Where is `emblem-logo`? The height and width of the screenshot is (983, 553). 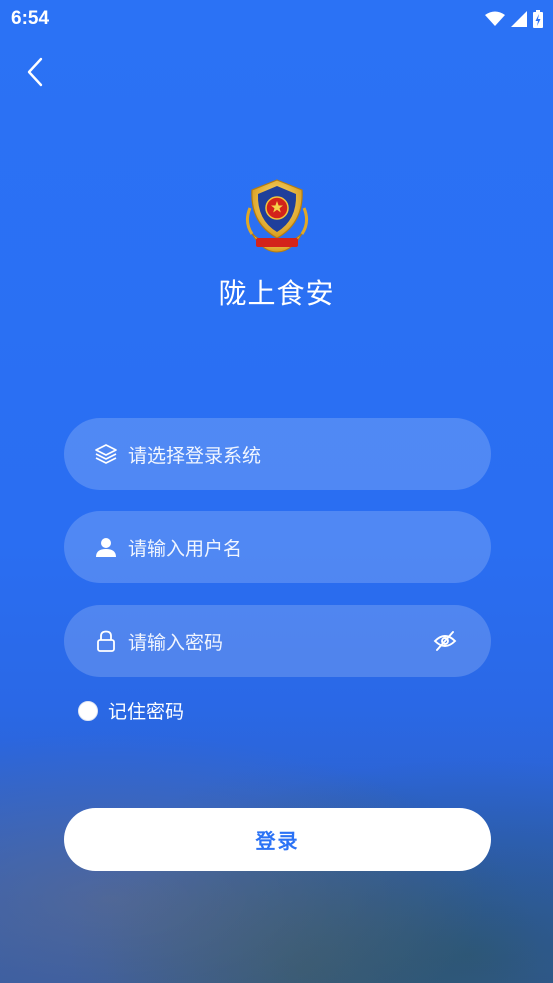 emblem-logo is located at coordinates (277, 216).